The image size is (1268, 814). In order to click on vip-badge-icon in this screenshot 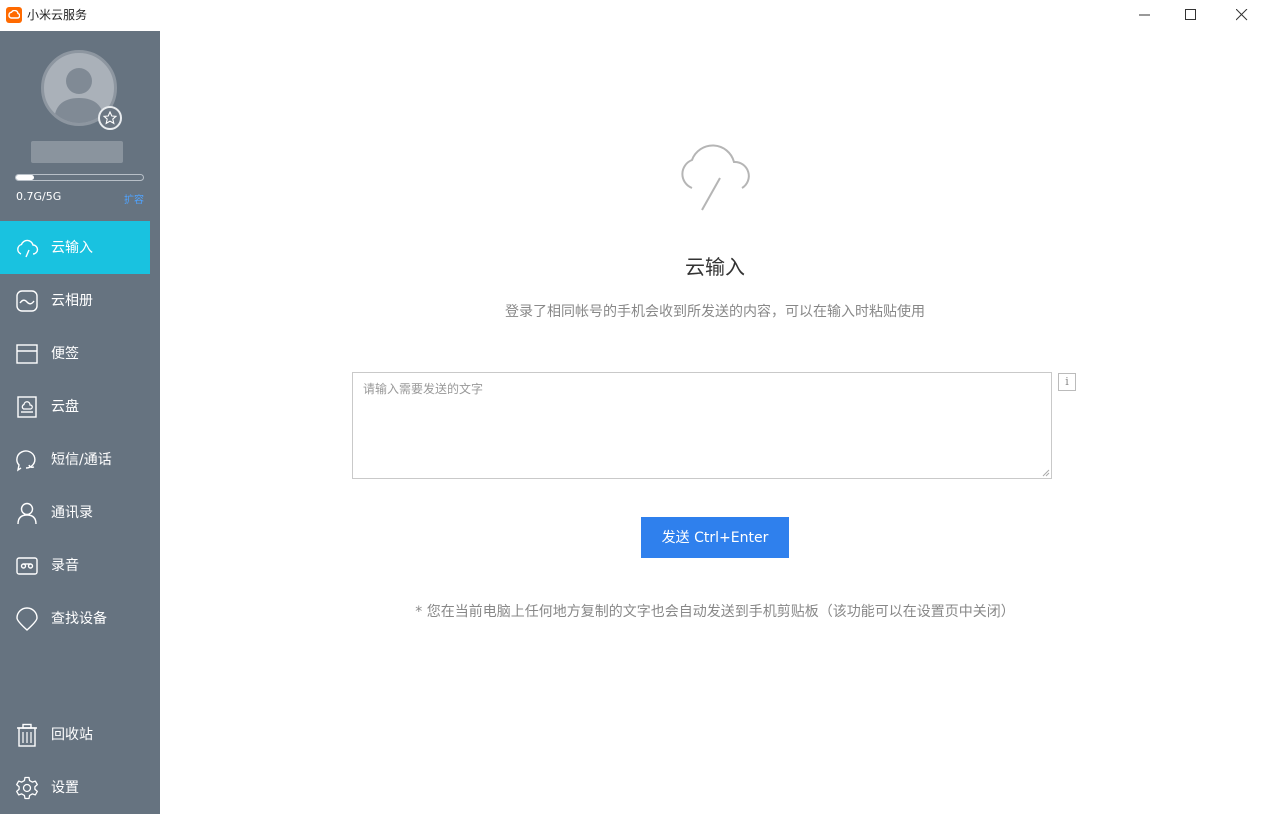, I will do `click(110, 118)`.